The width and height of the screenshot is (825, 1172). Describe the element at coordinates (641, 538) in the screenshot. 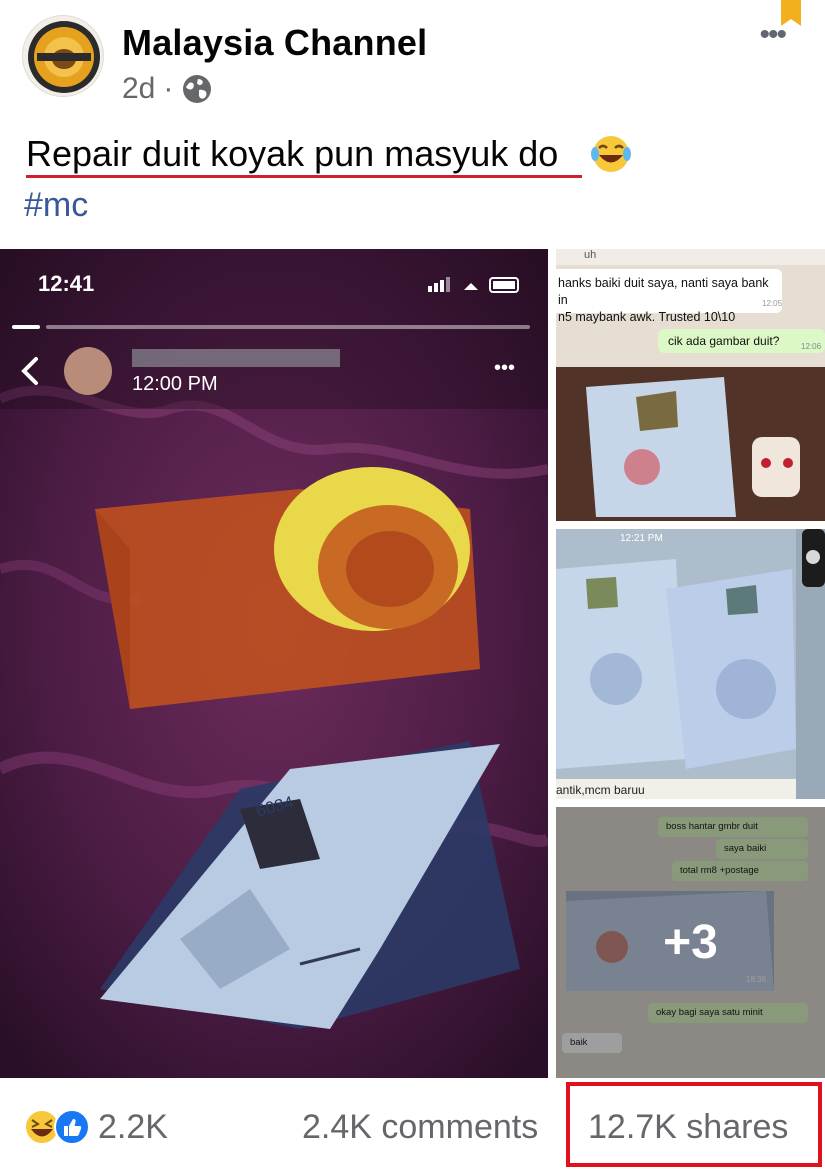

I see `thumb2-status-time: 12:21 PM` at that location.